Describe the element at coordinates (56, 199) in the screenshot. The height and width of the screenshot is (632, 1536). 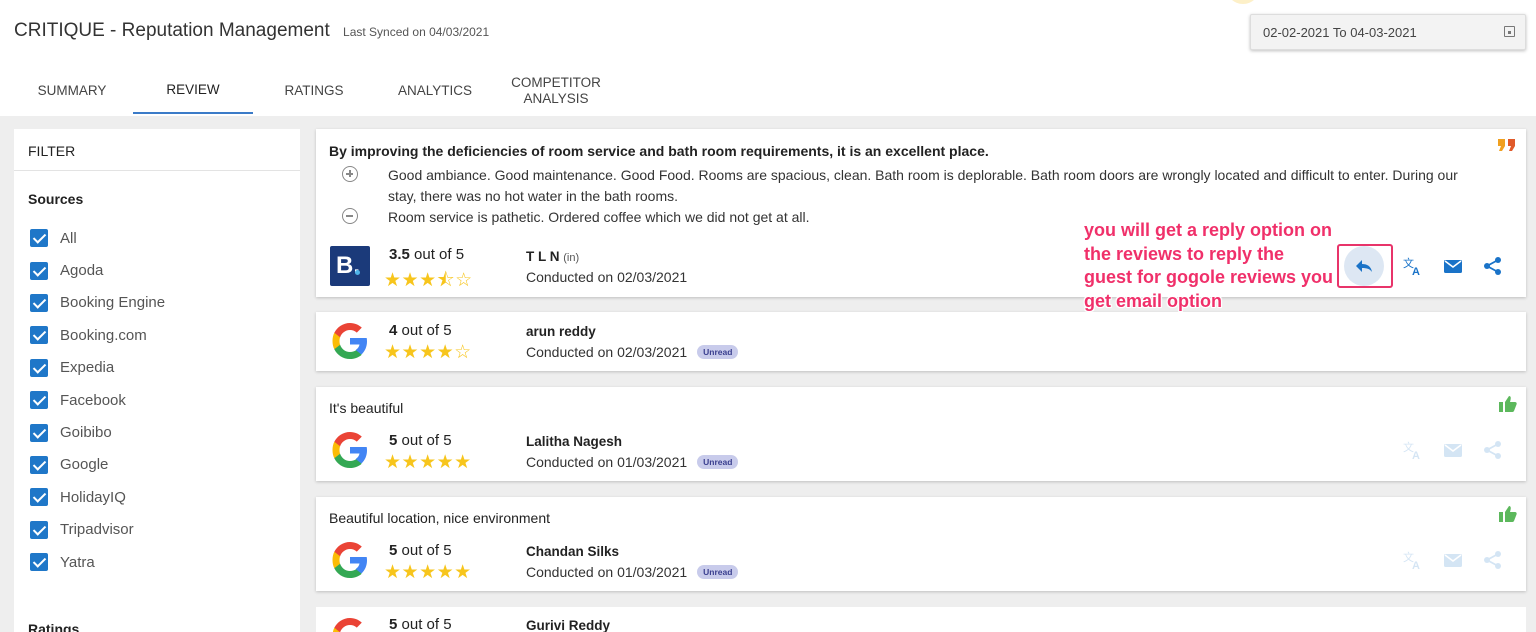
I see `sources-heading: Sources` at that location.